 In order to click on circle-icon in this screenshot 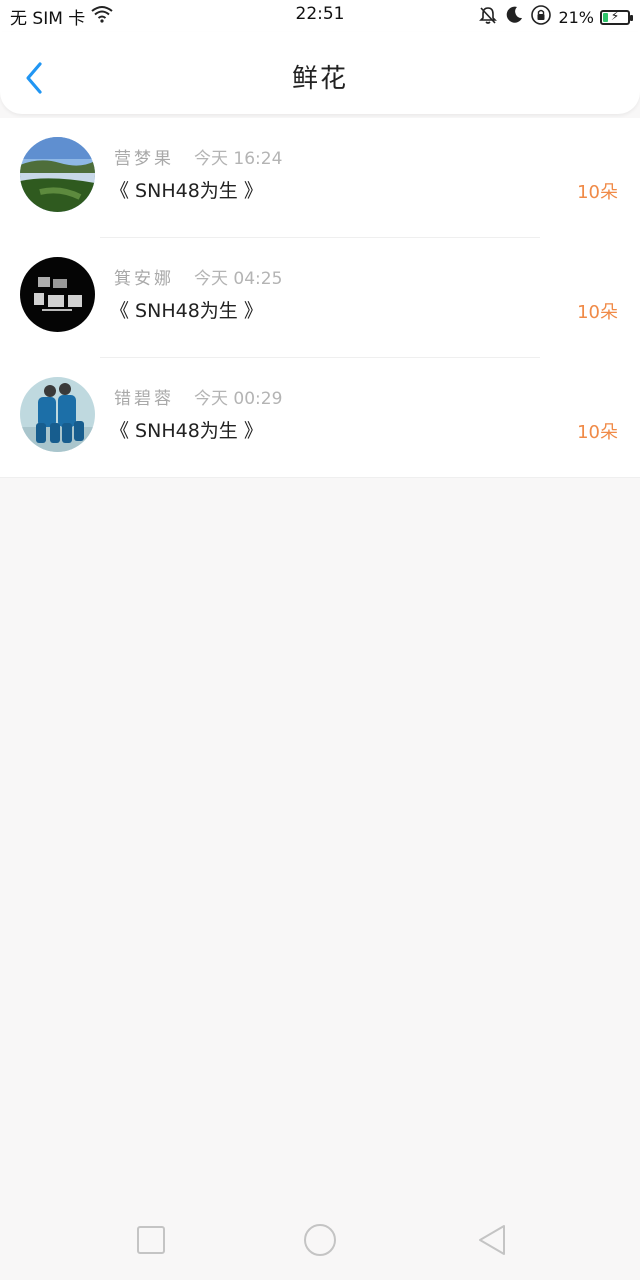, I will do `click(320, 1243)`.